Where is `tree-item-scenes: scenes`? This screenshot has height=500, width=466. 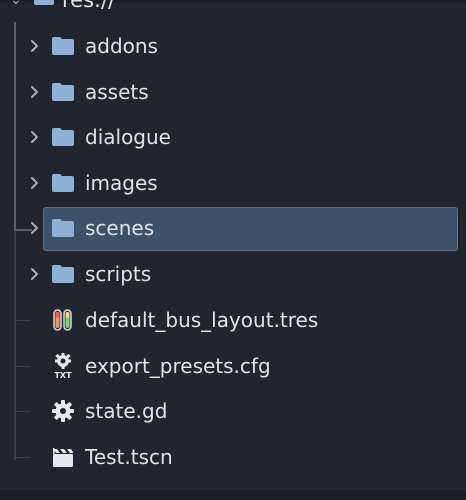
tree-item-scenes: scenes is located at coordinates (233, 229).